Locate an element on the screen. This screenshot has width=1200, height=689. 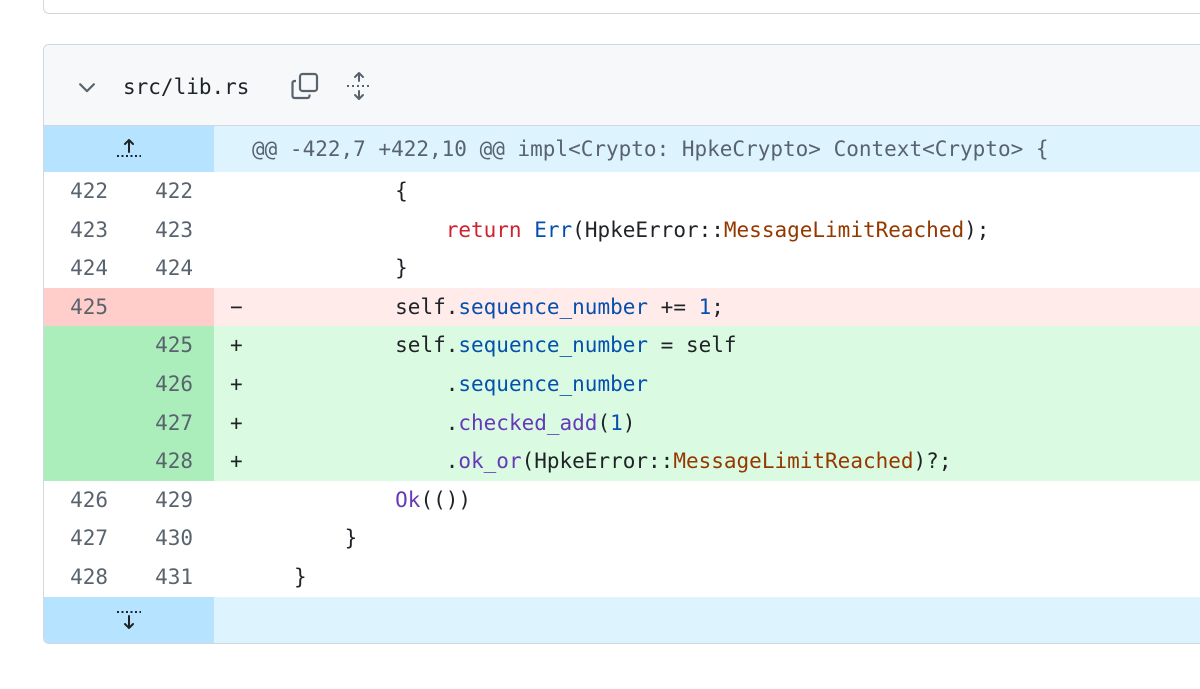
code-token: 1 is located at coordinates (616, 422).